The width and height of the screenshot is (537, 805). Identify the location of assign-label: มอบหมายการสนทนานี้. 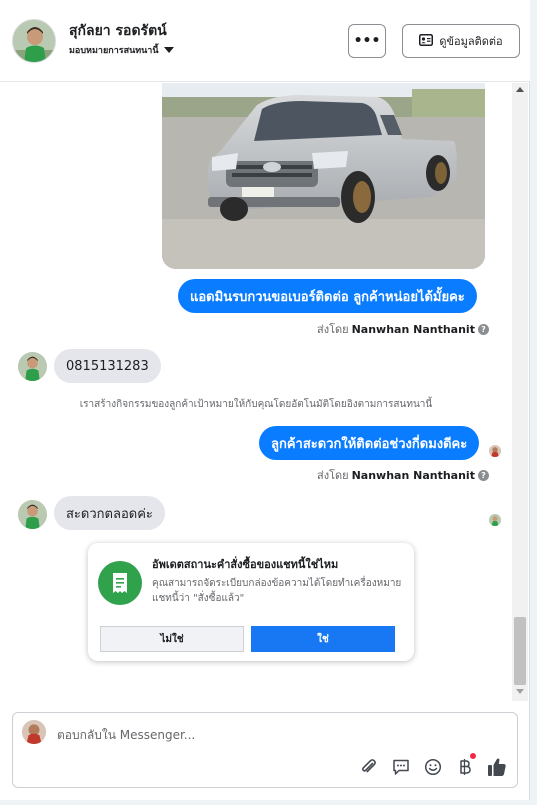
(114, 51).